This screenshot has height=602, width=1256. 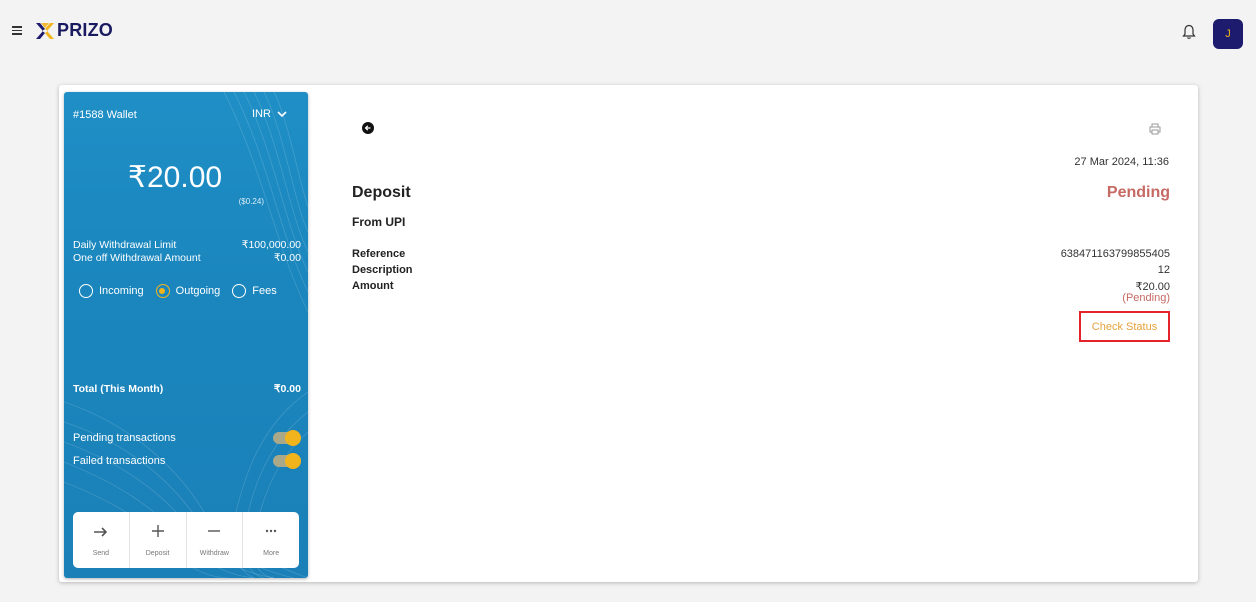 What do you see at coordinates (105, 115) in the screenshot?
I see `wallet-title: #1588 Wallet` at bounding box center [105, 115].